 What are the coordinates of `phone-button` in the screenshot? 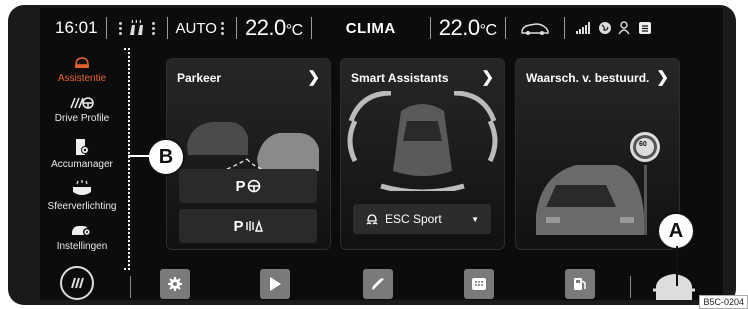 It's located at (378, 284).